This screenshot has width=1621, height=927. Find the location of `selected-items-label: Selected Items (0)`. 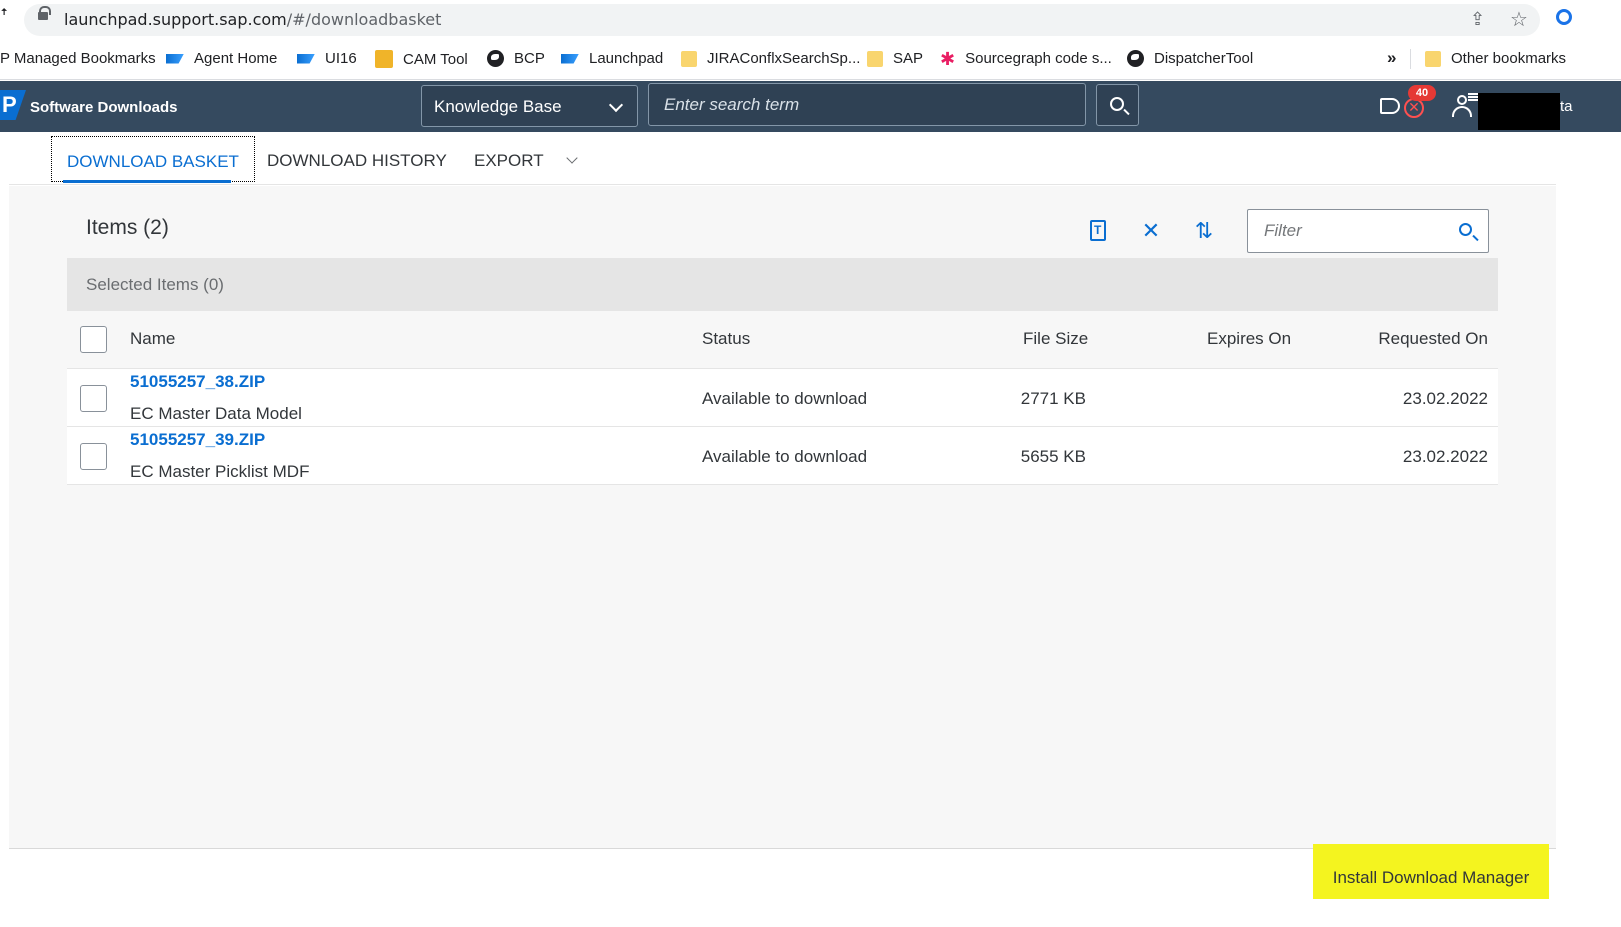

selected-items-label: Selected Items (0) is located at coordinates (155, 284).